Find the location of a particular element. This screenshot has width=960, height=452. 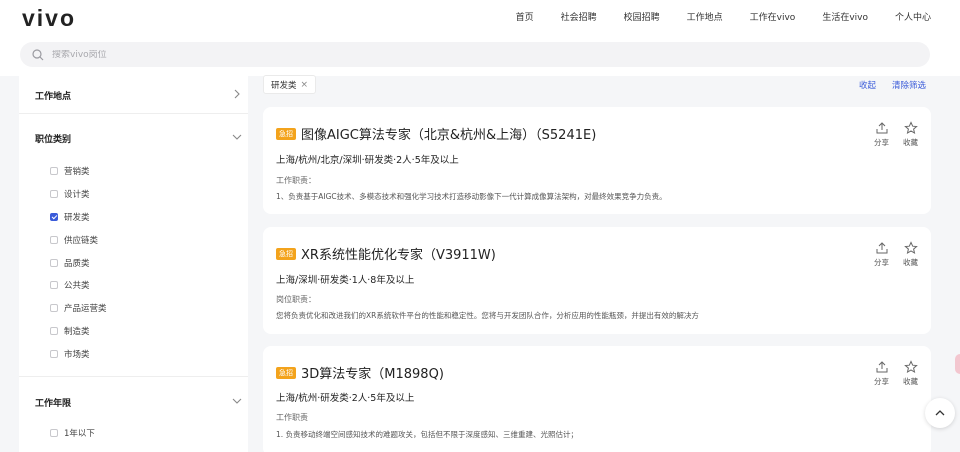

search-bar is located at coordinates (475, 54).